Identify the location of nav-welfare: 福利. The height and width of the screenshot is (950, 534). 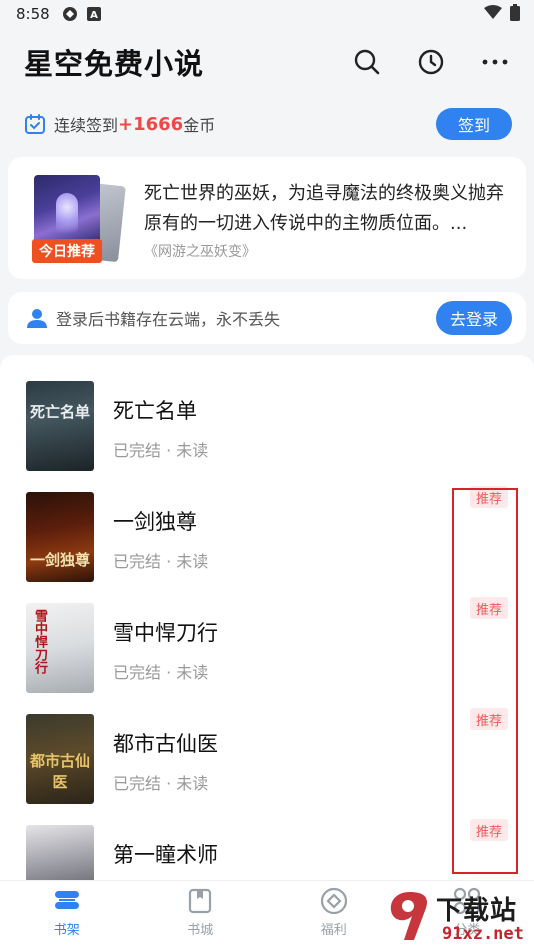
(334, 915).